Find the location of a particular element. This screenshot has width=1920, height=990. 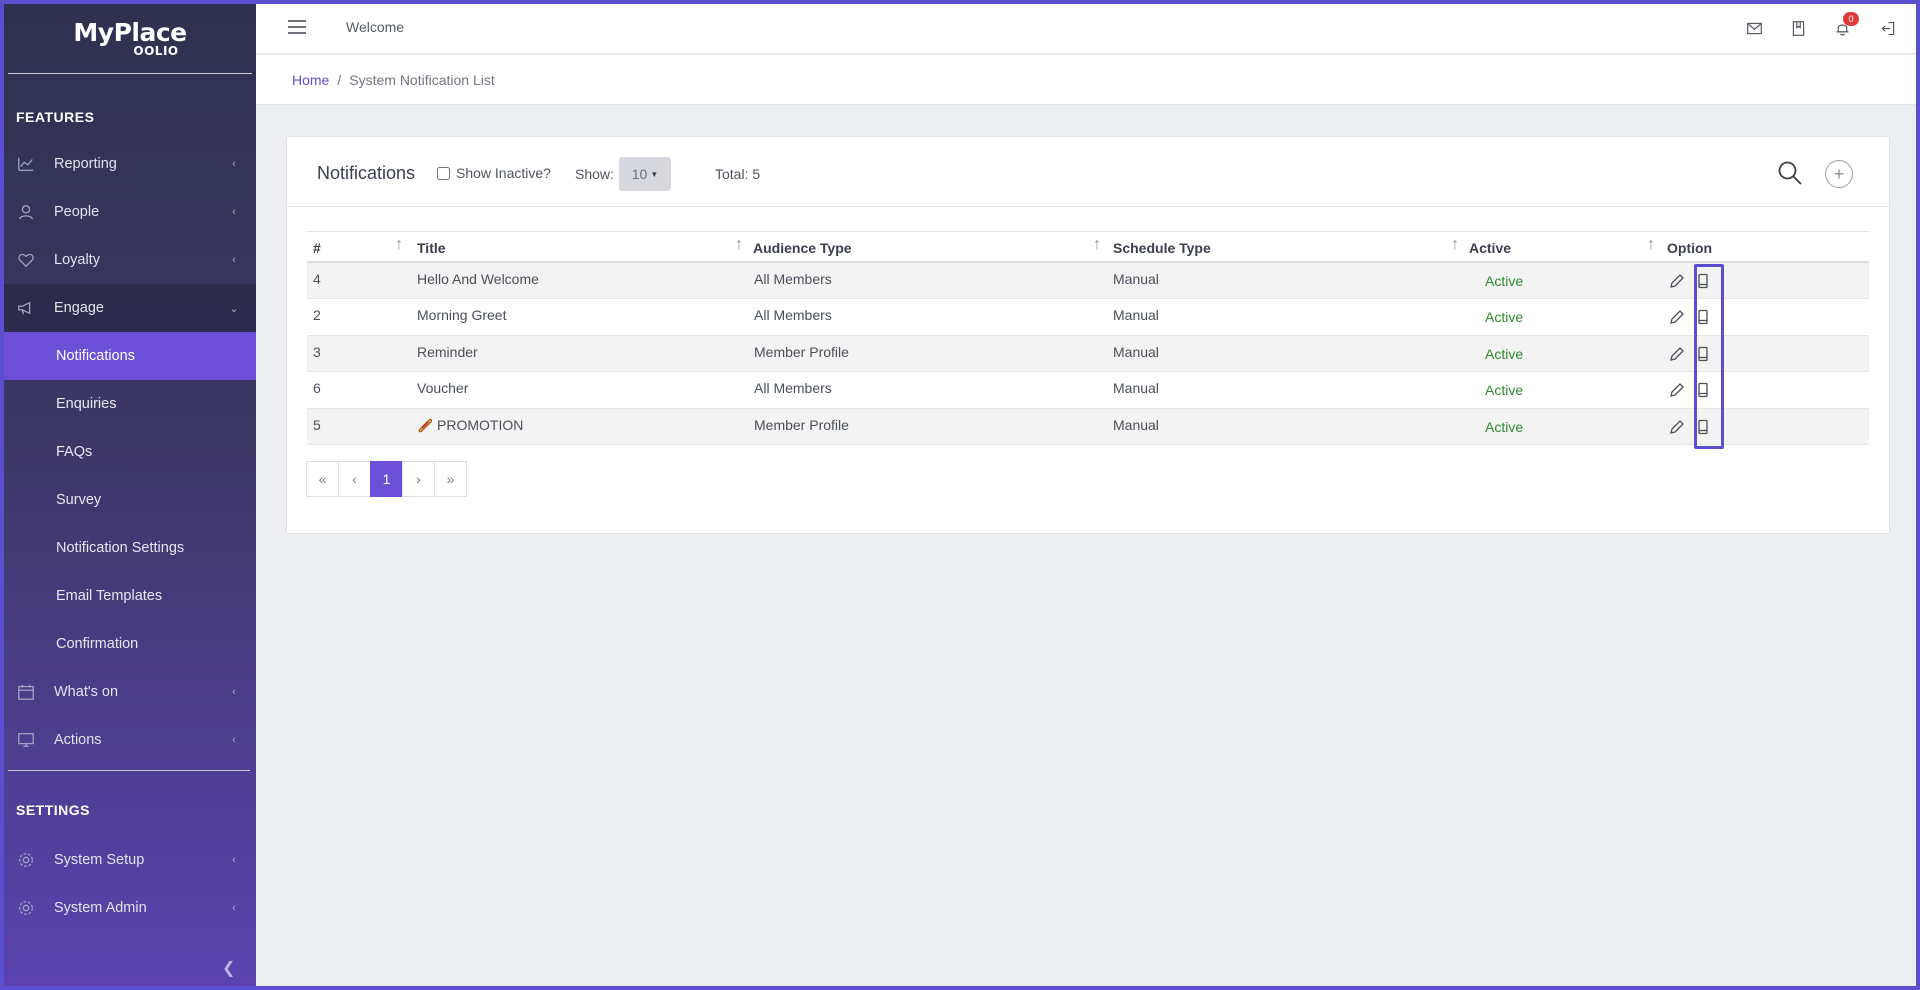

menu-toggle-icon is located at coordinates (297, 27).